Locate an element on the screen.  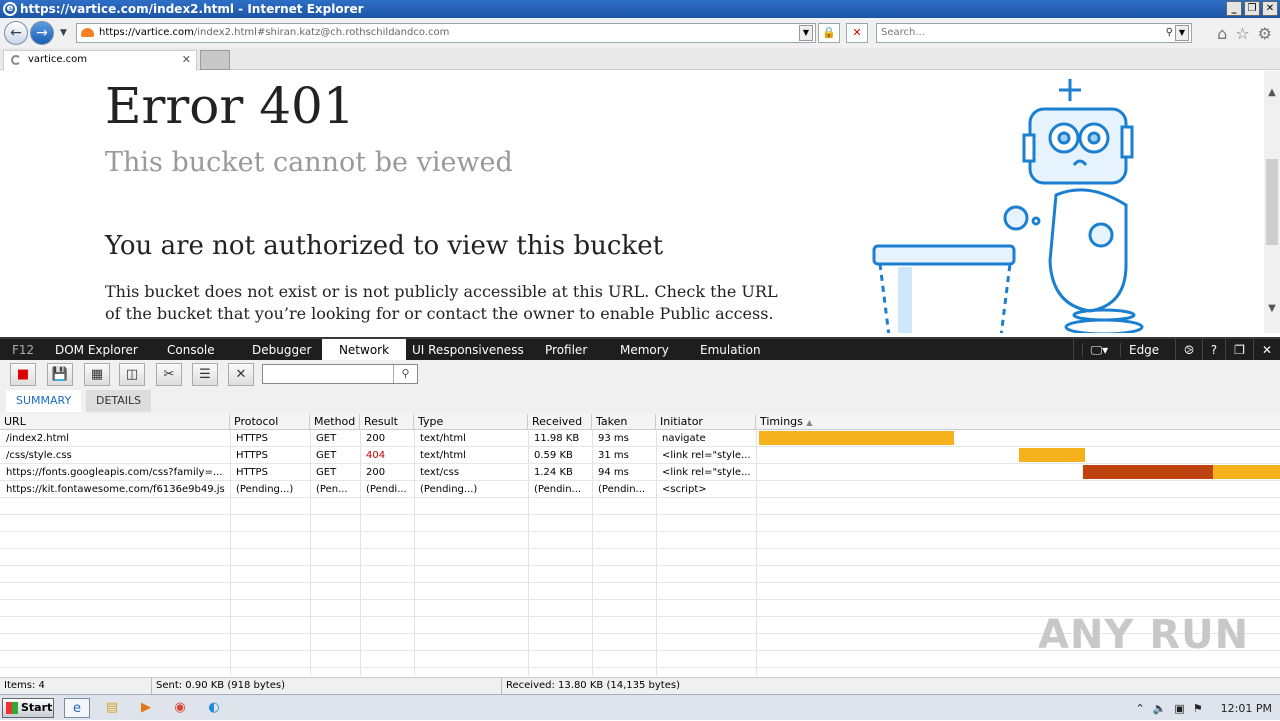
cell-url: /index2.html is located at coordinates (38, 438).